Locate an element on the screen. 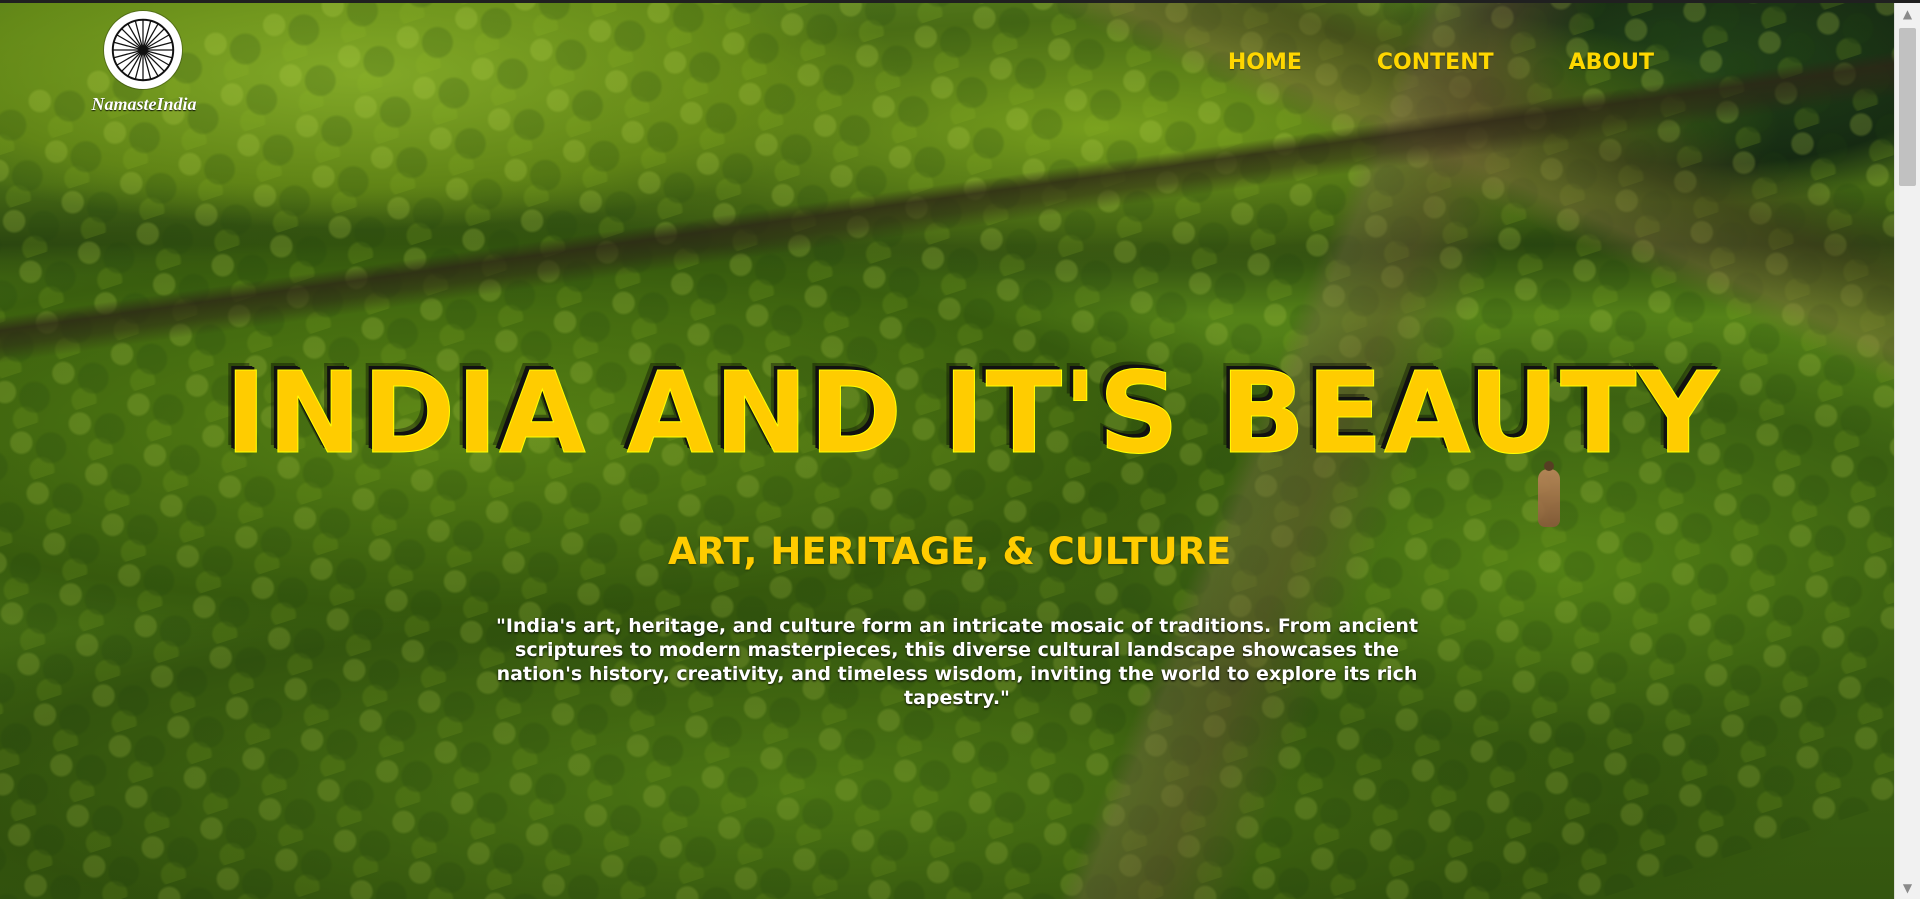 This screenshot has height=899, width=1920. scroll-down-arrow-icon: ▼ is located at coordinates (1907, 888).